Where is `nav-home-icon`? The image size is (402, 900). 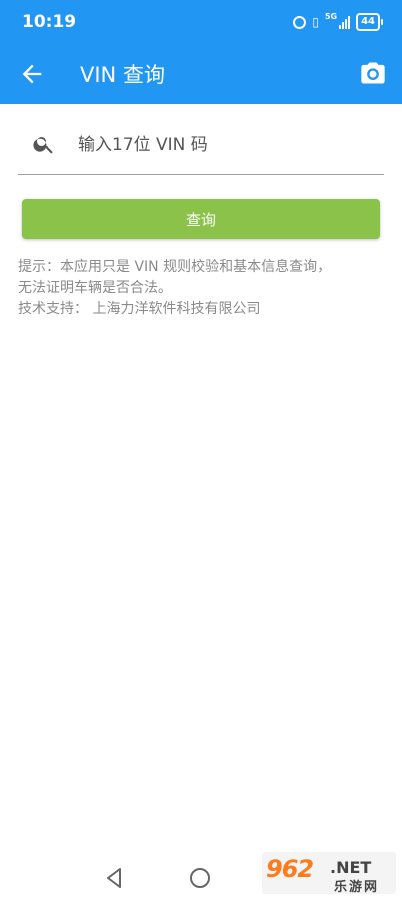
nav-home-icon is located at coordinates (200, 878).